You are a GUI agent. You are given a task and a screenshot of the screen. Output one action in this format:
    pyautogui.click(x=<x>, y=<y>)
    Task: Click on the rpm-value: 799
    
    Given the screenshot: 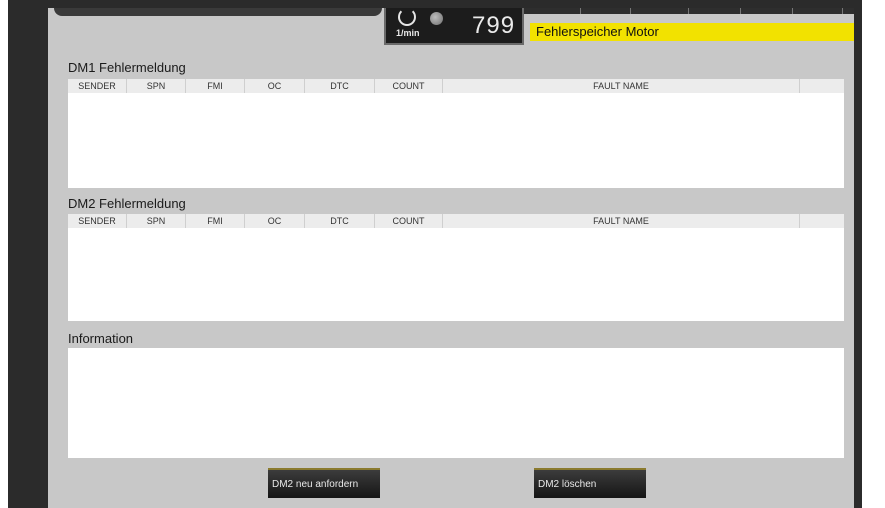 What is the action you would take?
    pyautogui.click(x=494, y=25)
    